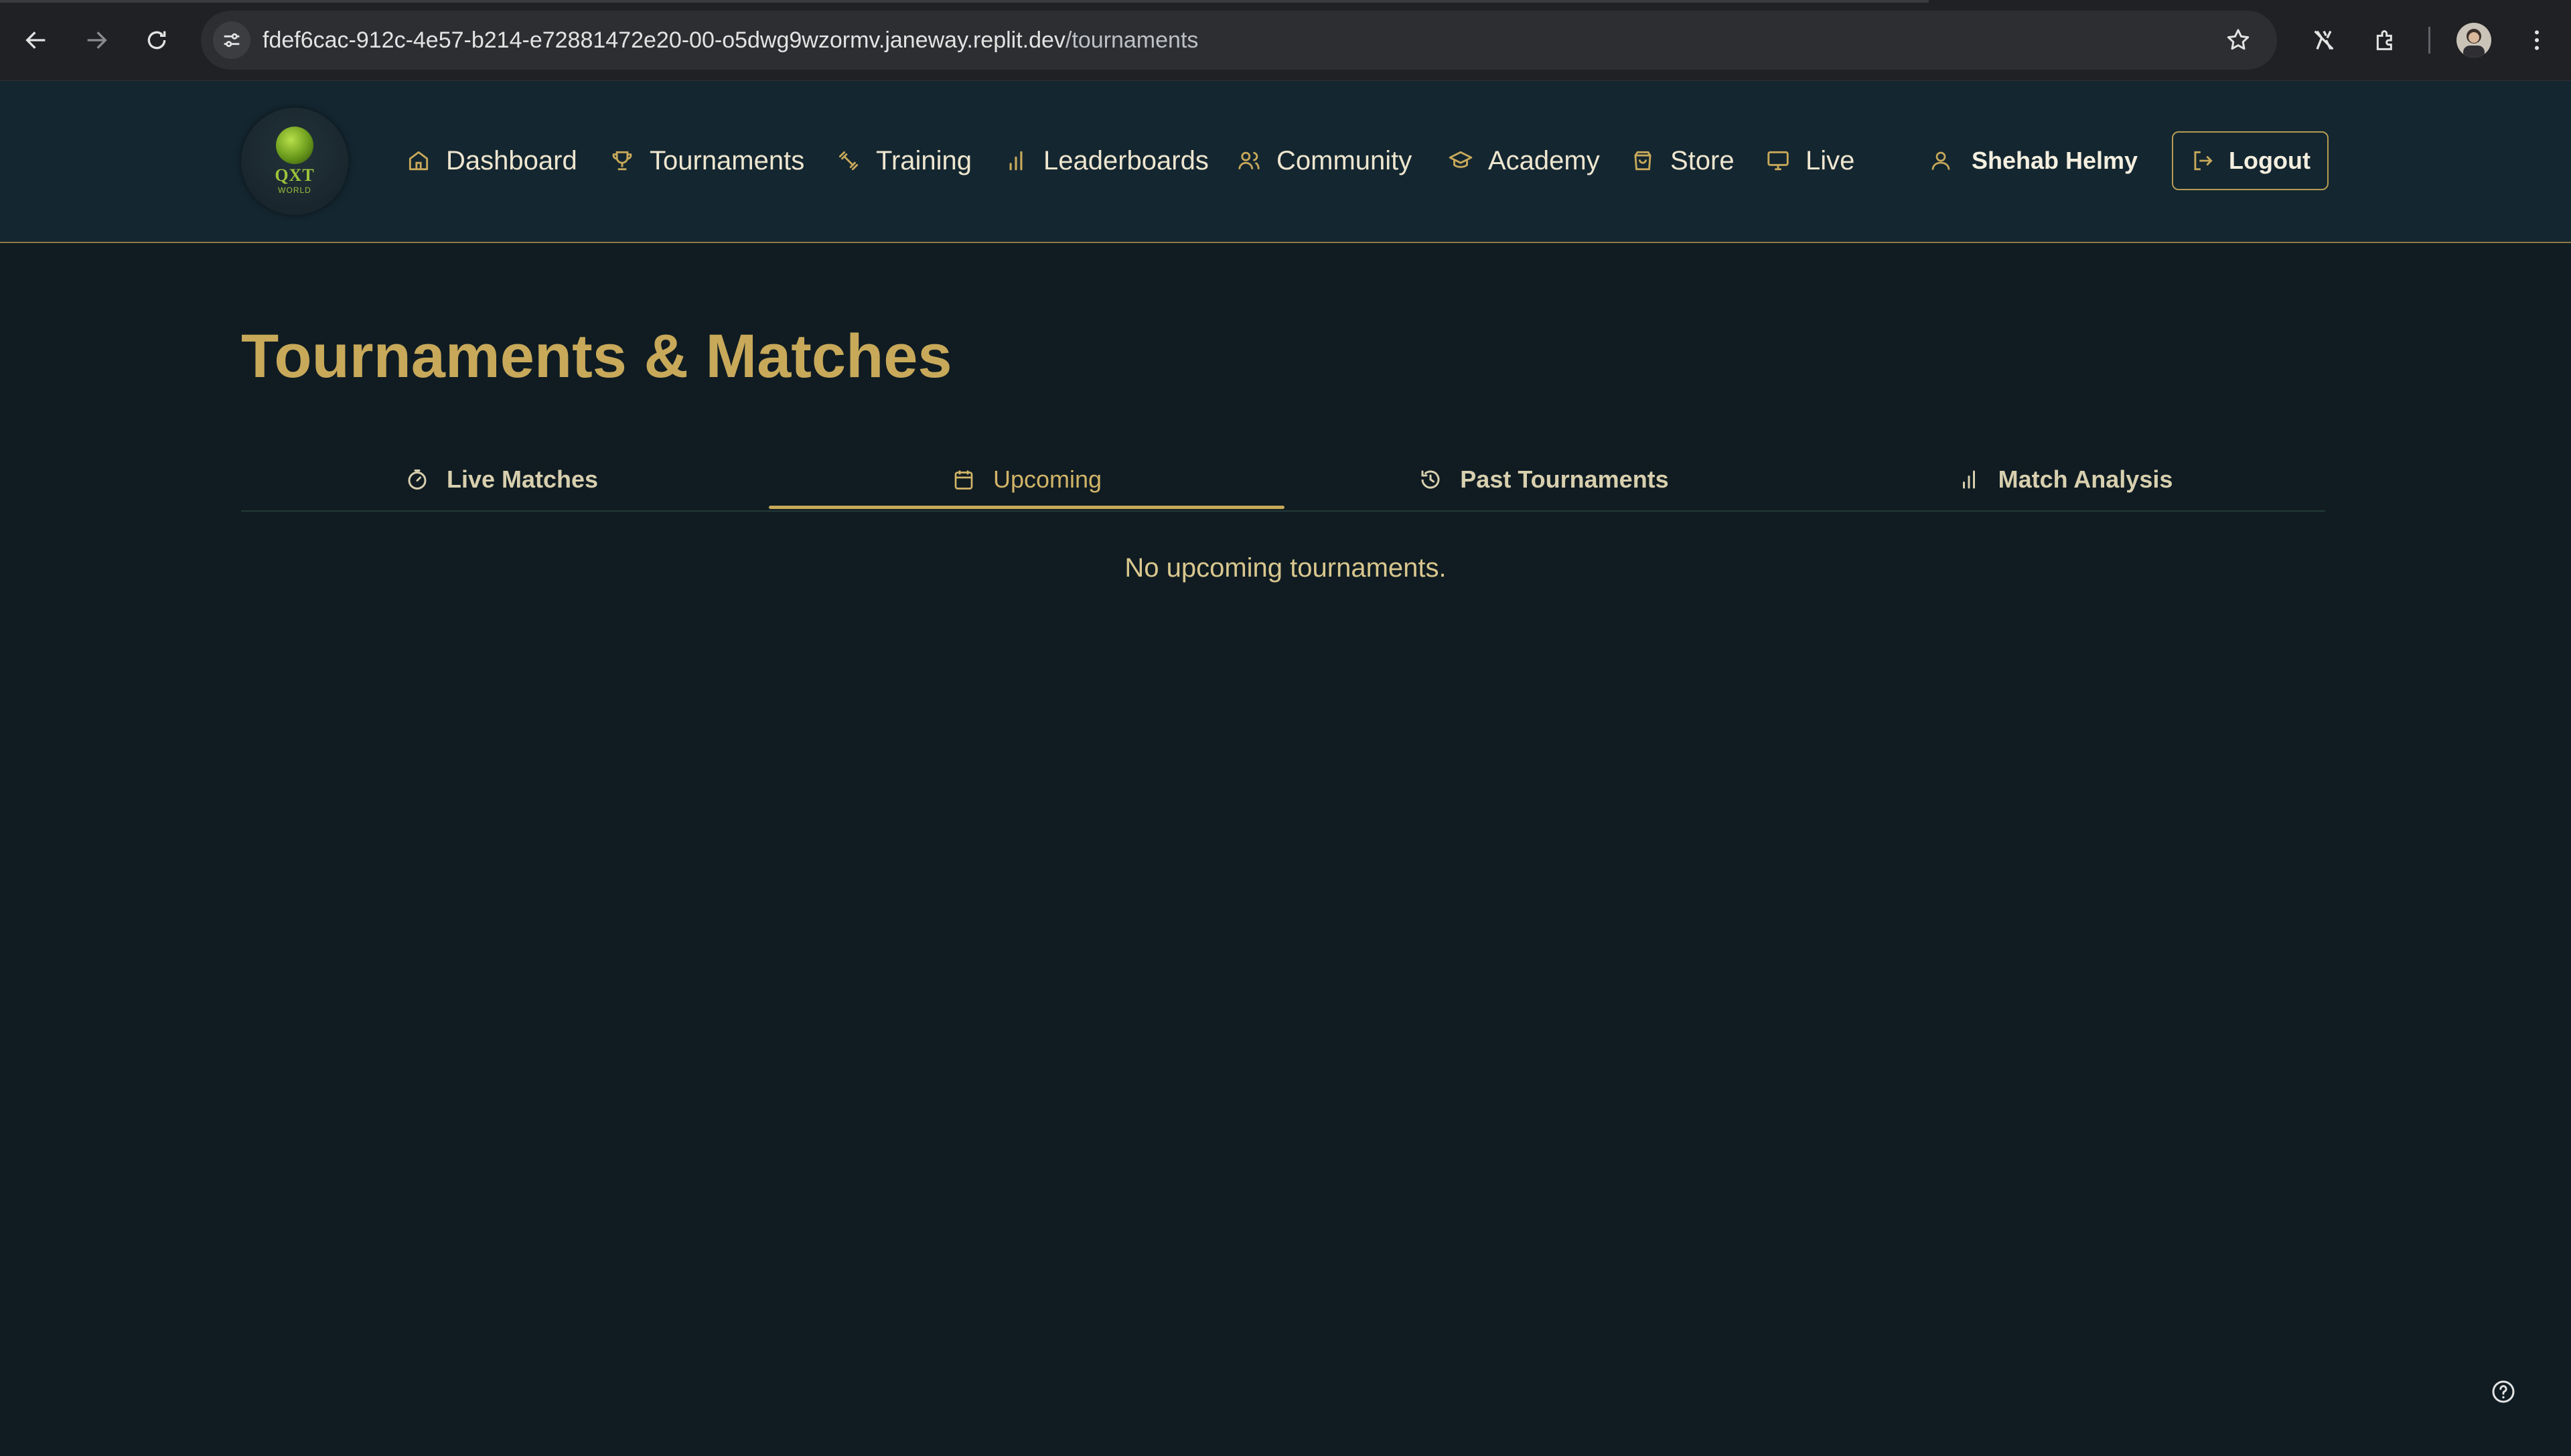 This screenshot has height=1456, width=2571. What do you see at coordinates (1564, 479) in the screenshot?
I see `tab-label: Past Tournaments` at bounding box center [1564, 479].